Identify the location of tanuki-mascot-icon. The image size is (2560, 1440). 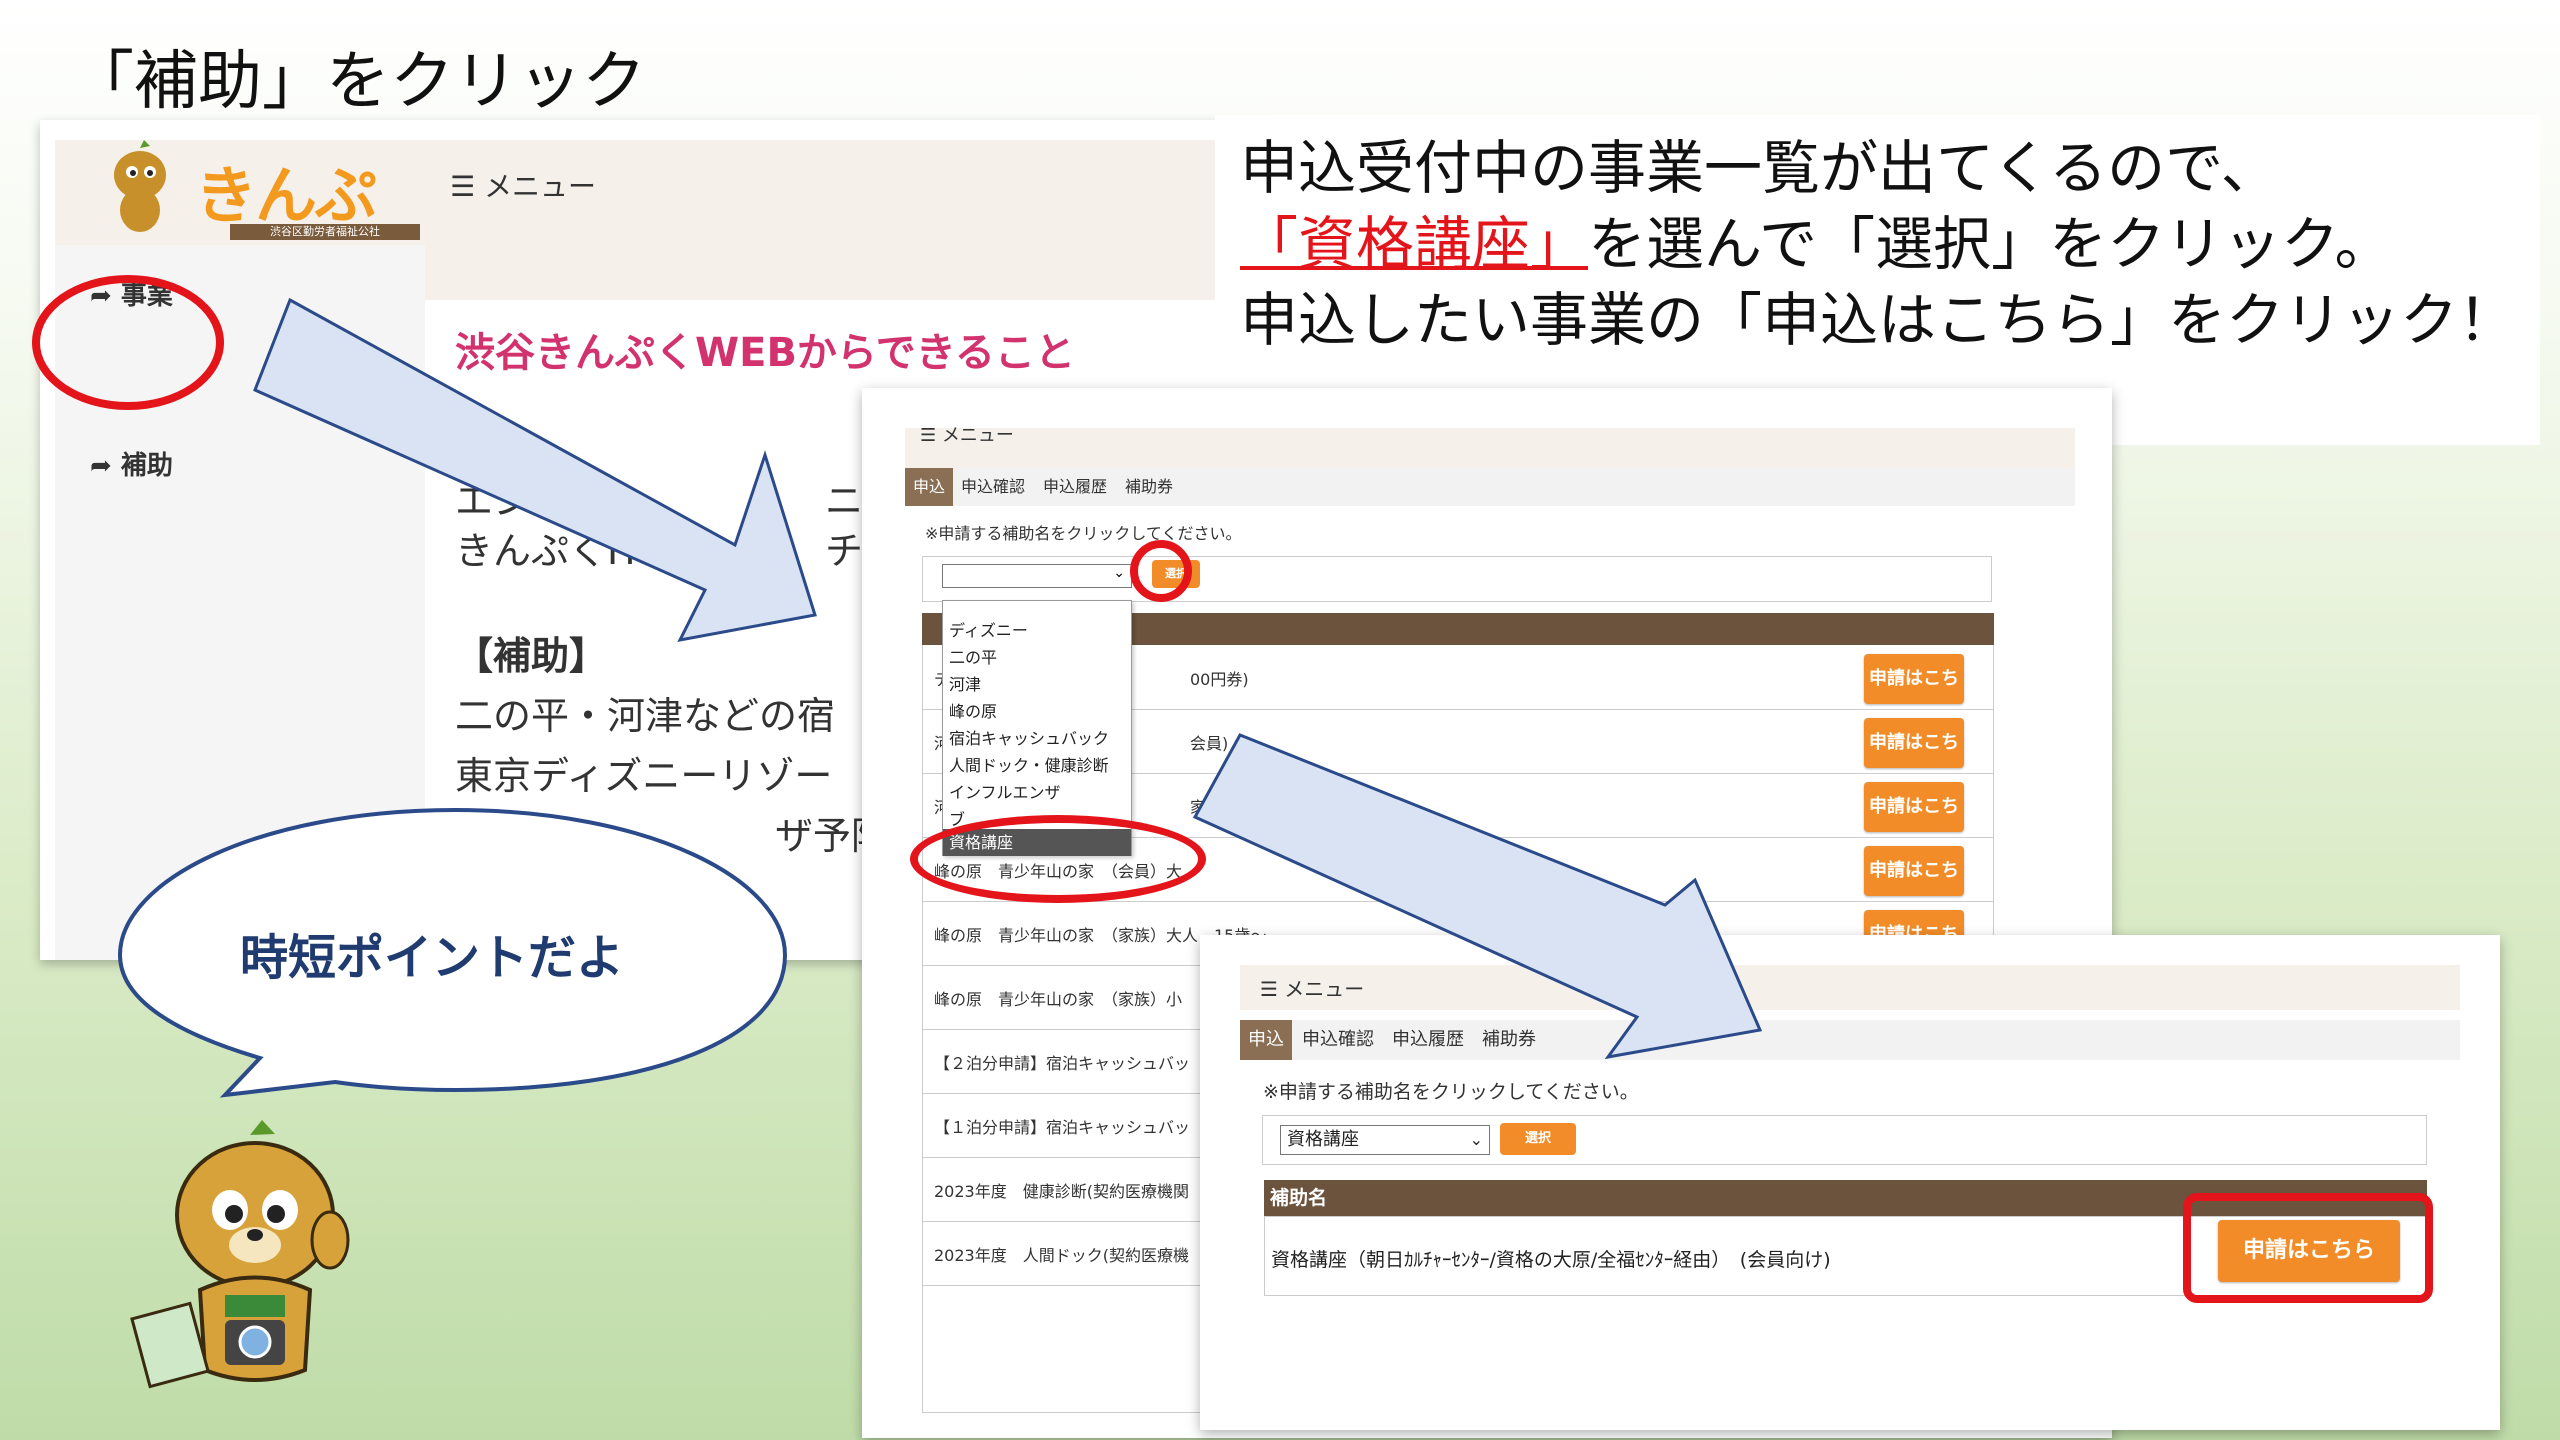
(240, 1254).